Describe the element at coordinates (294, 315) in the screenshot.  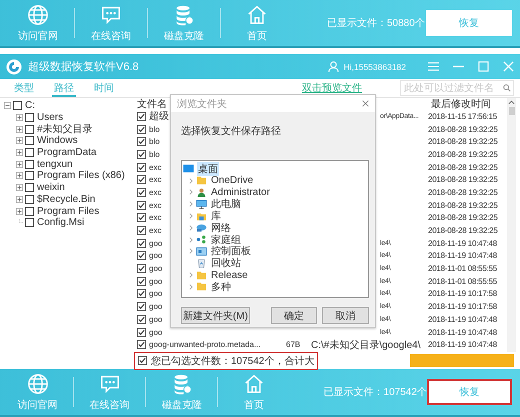
I see `dialog-button: 确定` at that location.